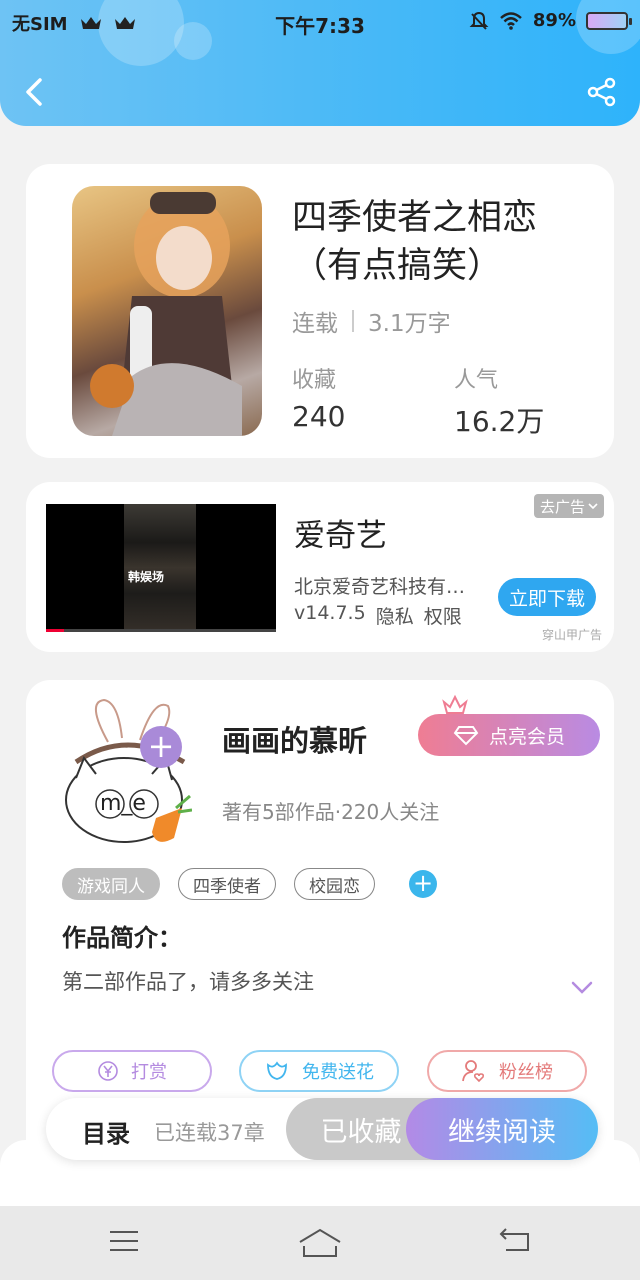 This screenshot has width=640, height=1280. What do you see at coordinates (124, 770) in the screenshot?
I see `author-avatar: m_e` at bounding box center [124, 770].